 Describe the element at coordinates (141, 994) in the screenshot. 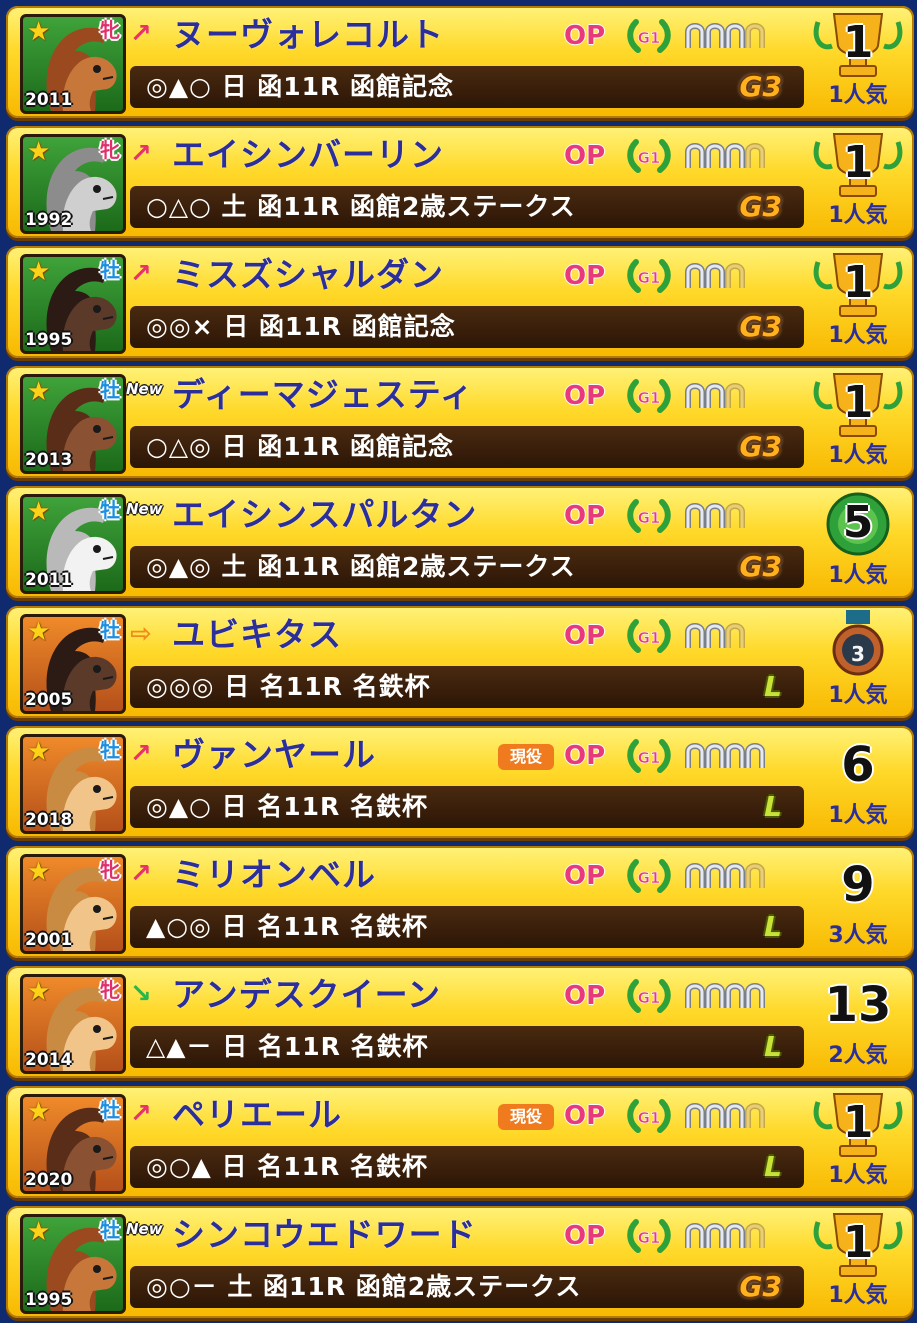

I see `trend-arrow-icon: ↘` at that location.